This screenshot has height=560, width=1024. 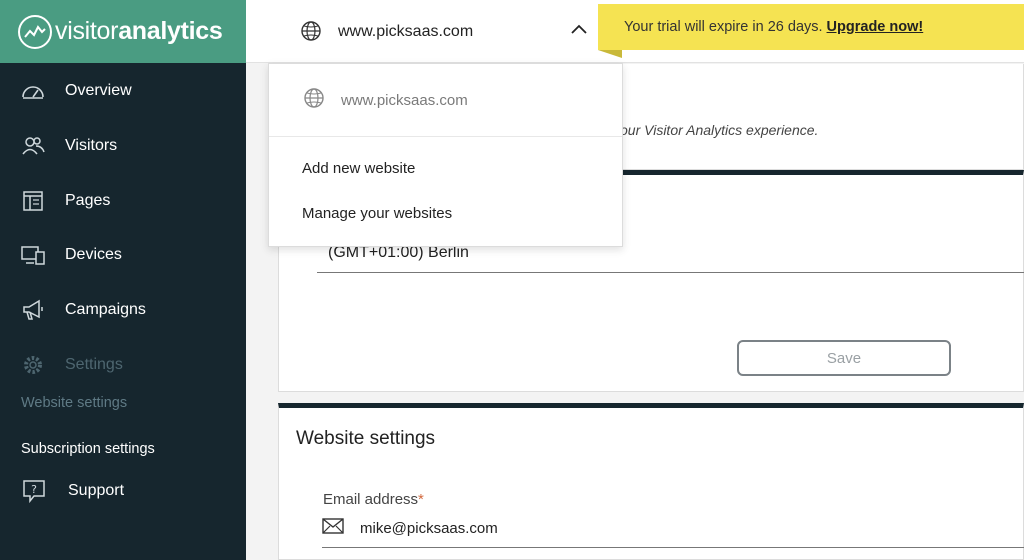 What do you see at coordinates (123, 201) in the screenshot?
I see `sidebar-item-pages: Pages` at bounding box center [123, 201].